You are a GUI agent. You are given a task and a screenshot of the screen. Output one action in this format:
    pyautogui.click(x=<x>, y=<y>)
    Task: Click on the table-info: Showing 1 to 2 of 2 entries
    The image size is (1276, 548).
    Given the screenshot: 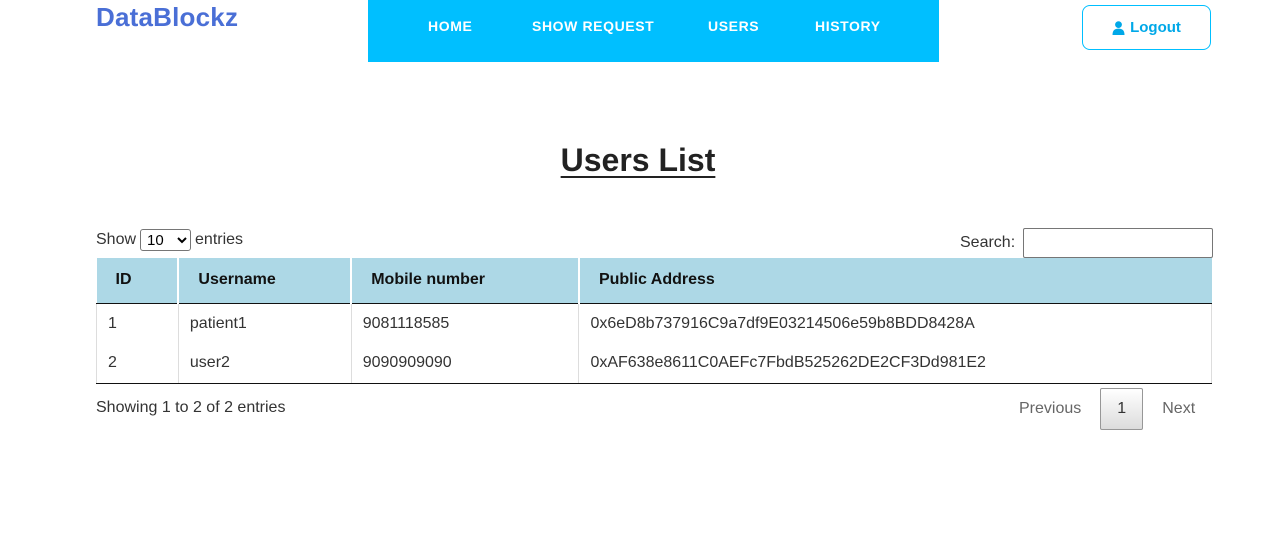 What is the action you would take?
    pyautogui.click(x=191, y=407)
    